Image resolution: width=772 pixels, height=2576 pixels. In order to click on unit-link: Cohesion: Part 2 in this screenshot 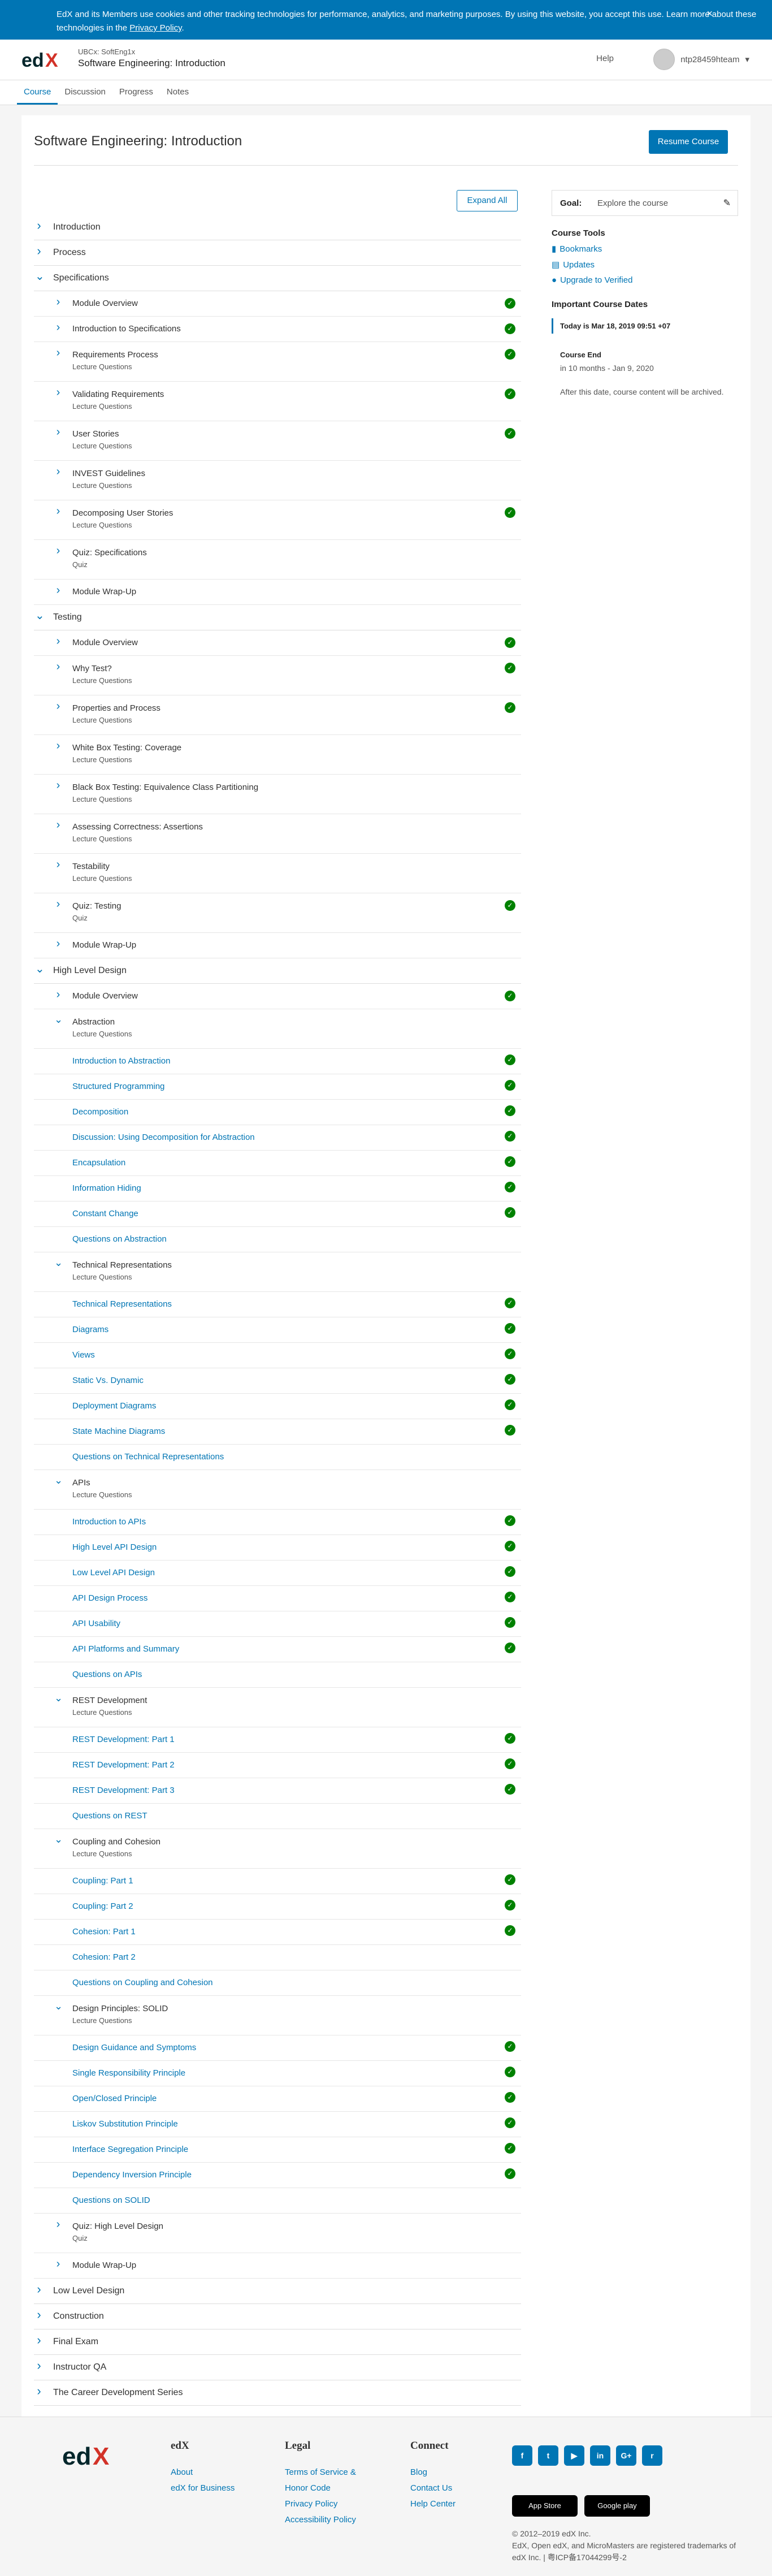, I will do `click(104, 1957)`.